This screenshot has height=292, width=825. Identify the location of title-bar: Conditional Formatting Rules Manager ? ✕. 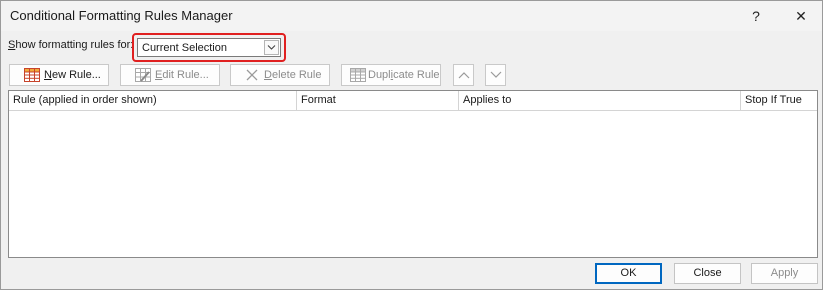
(411, 16).